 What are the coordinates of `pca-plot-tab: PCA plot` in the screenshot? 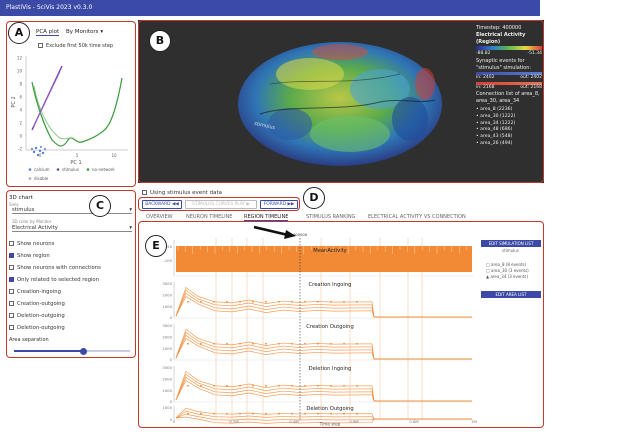 It's located at (48, 32).